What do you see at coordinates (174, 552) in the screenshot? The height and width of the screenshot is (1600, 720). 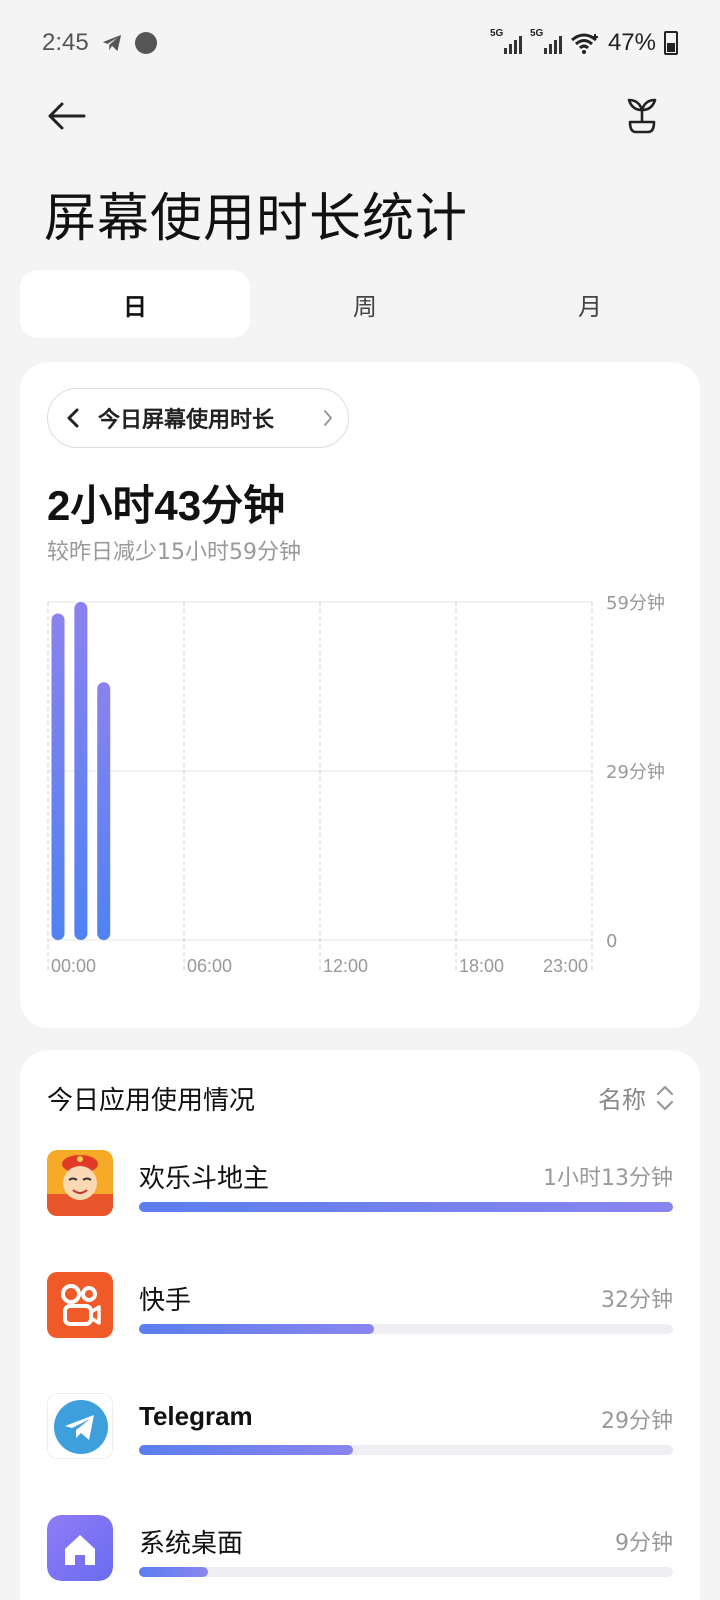 I see `comparison-text: 较昨日减少15小时59分钟` at bounding box center [174, 552].